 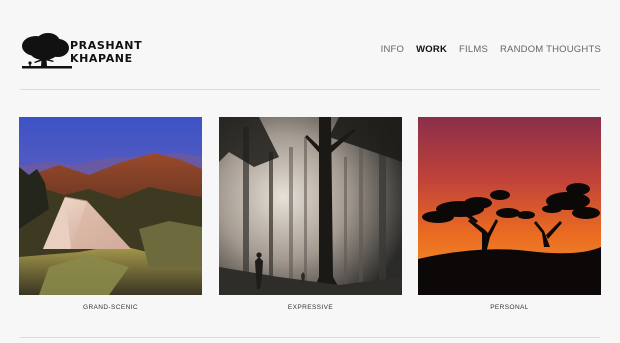 I want to click on caption-personal: PERSONAL, so click(x=509, y=307).